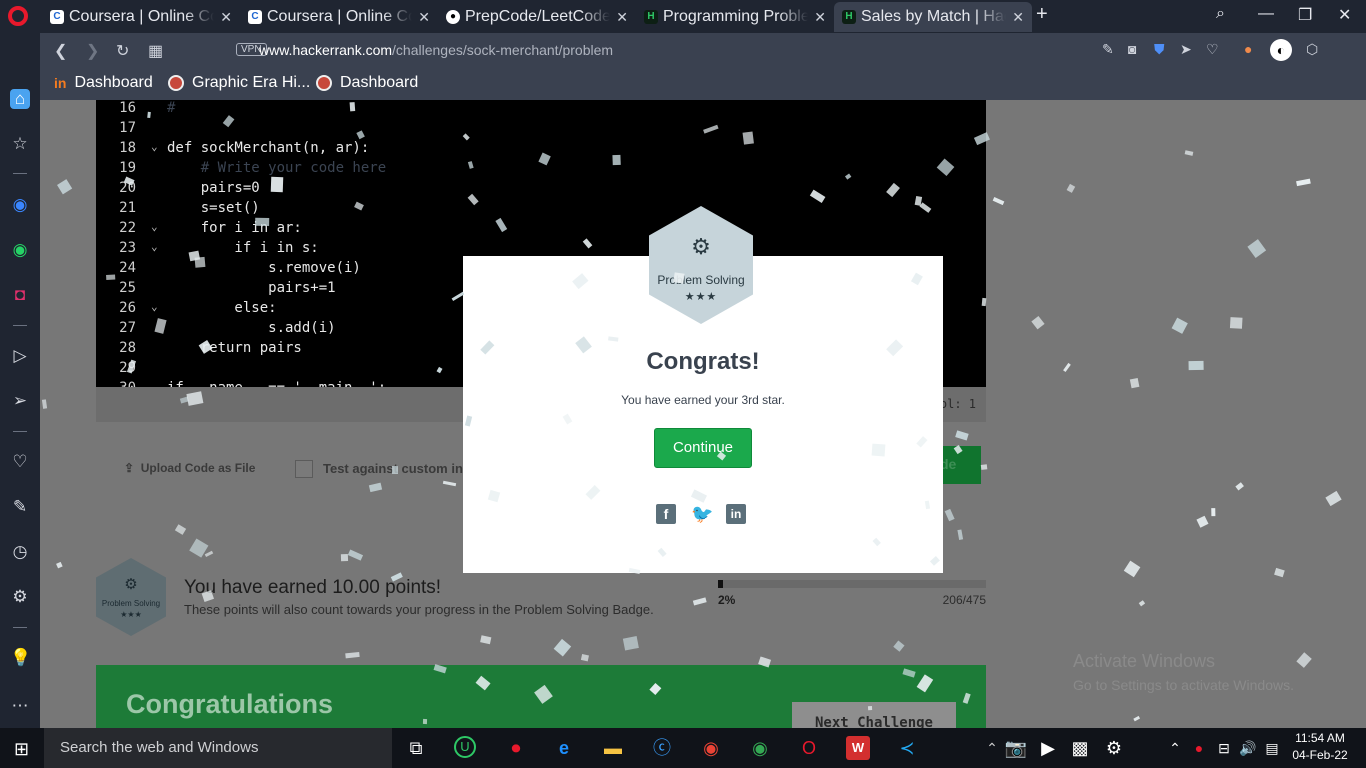  Describe the element at coordinates (313, 587) in the screenshot. I see `points-headline: You have earned 10.00 points!` at that location.